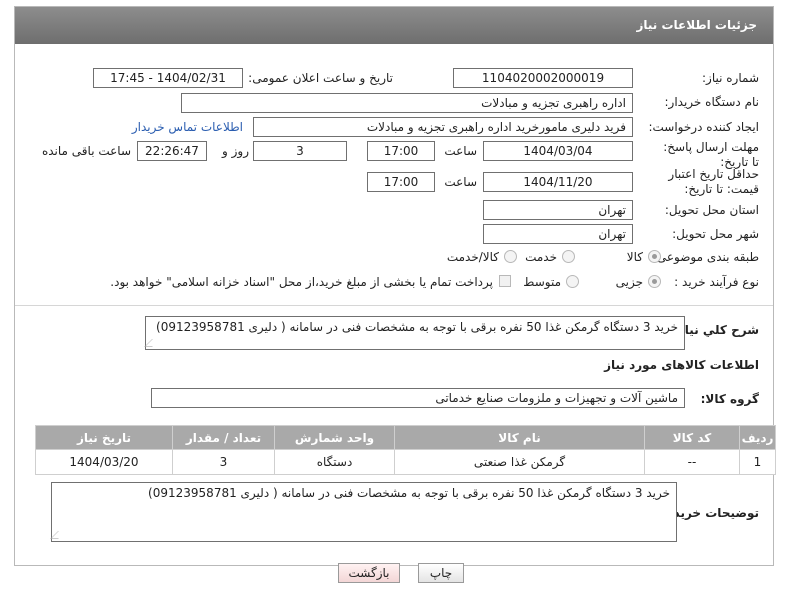 Image resolution: width=788 pixels, height=598 pixels. I want to click on price-validity-time-label: ساعت, so click(460, 182).